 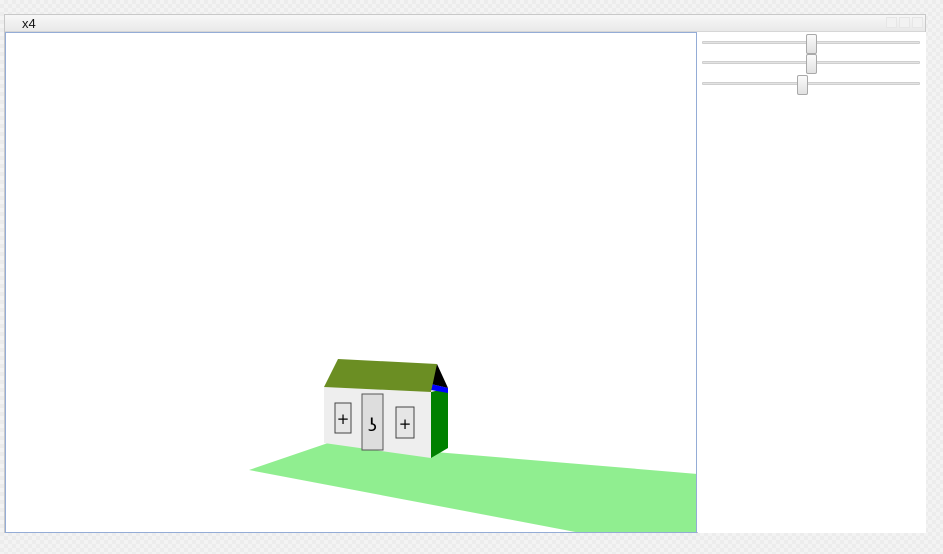 What do you see at coordinates (917, 22) in the screenshot?
I see `close-button` at bounding box center [917, 22].